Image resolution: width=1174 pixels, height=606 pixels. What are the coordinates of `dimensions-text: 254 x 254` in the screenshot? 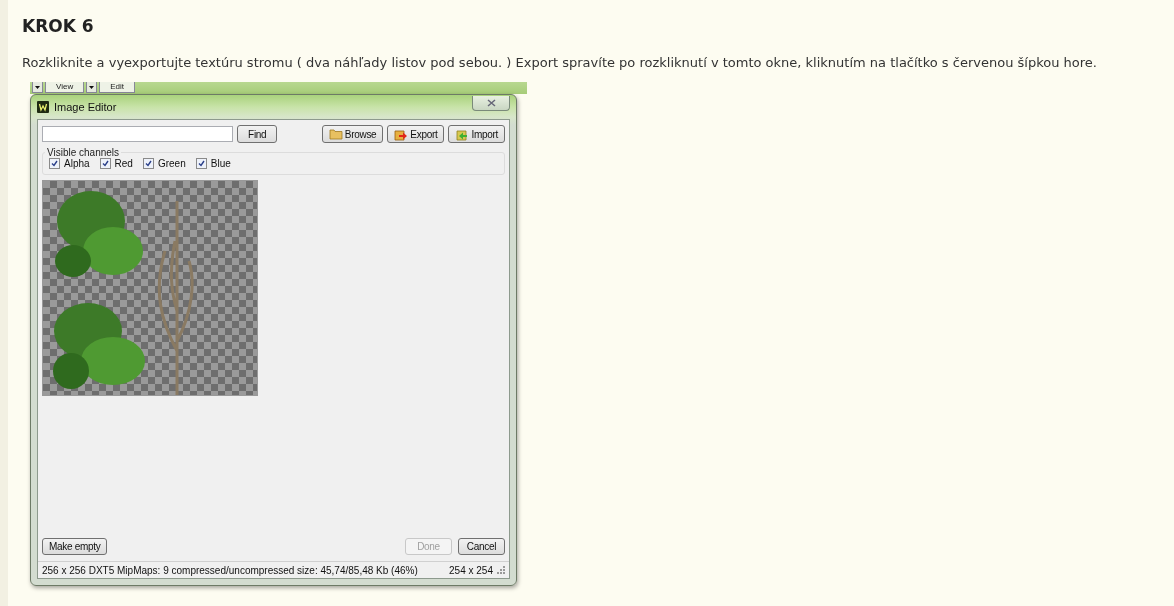 It's located at (471, 570).